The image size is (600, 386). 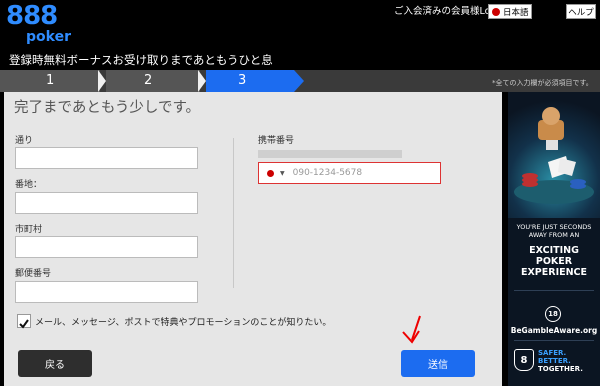 I want to click on ad-line-4: POKER, so click(x=554, y=261).